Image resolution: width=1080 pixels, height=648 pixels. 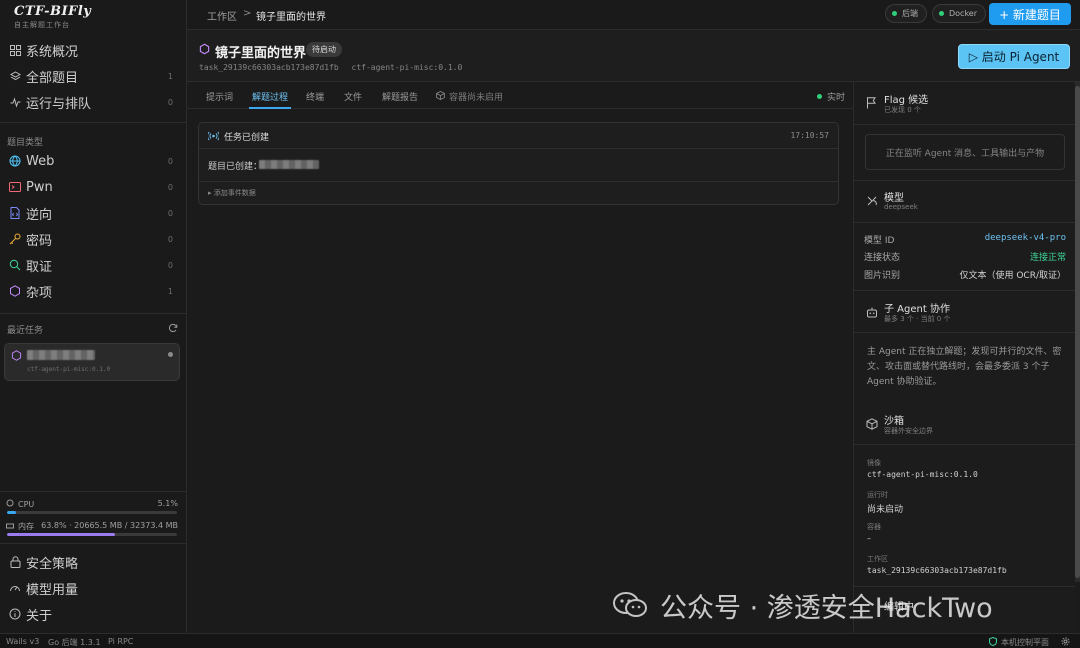 What do you see at coordinates (53, 11) in the screenshot?
I see `brand-name: CTF-BIFly` at bounding box center [53, 11].